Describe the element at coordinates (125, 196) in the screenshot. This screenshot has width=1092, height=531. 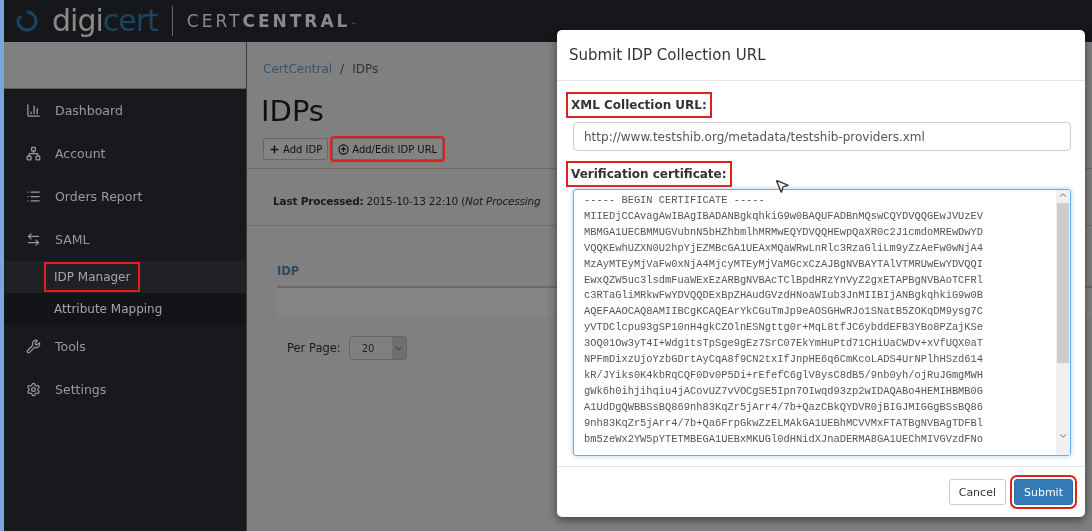
I see `sidebar-item: Orders Report` at that location.